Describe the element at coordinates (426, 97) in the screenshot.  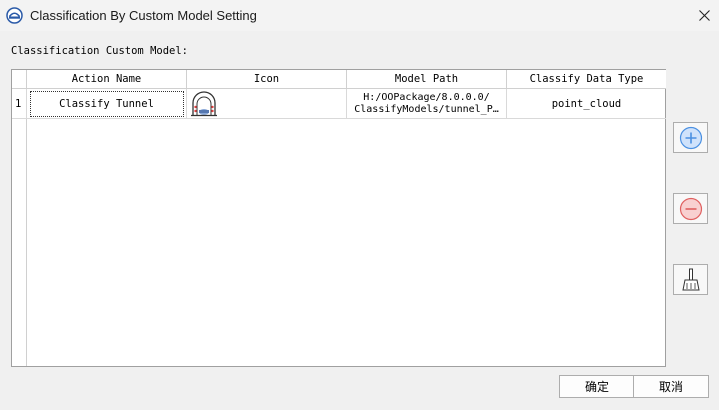
I see `model-path-line-1: H:/OOPackage/8.0.0.0/` at that location.